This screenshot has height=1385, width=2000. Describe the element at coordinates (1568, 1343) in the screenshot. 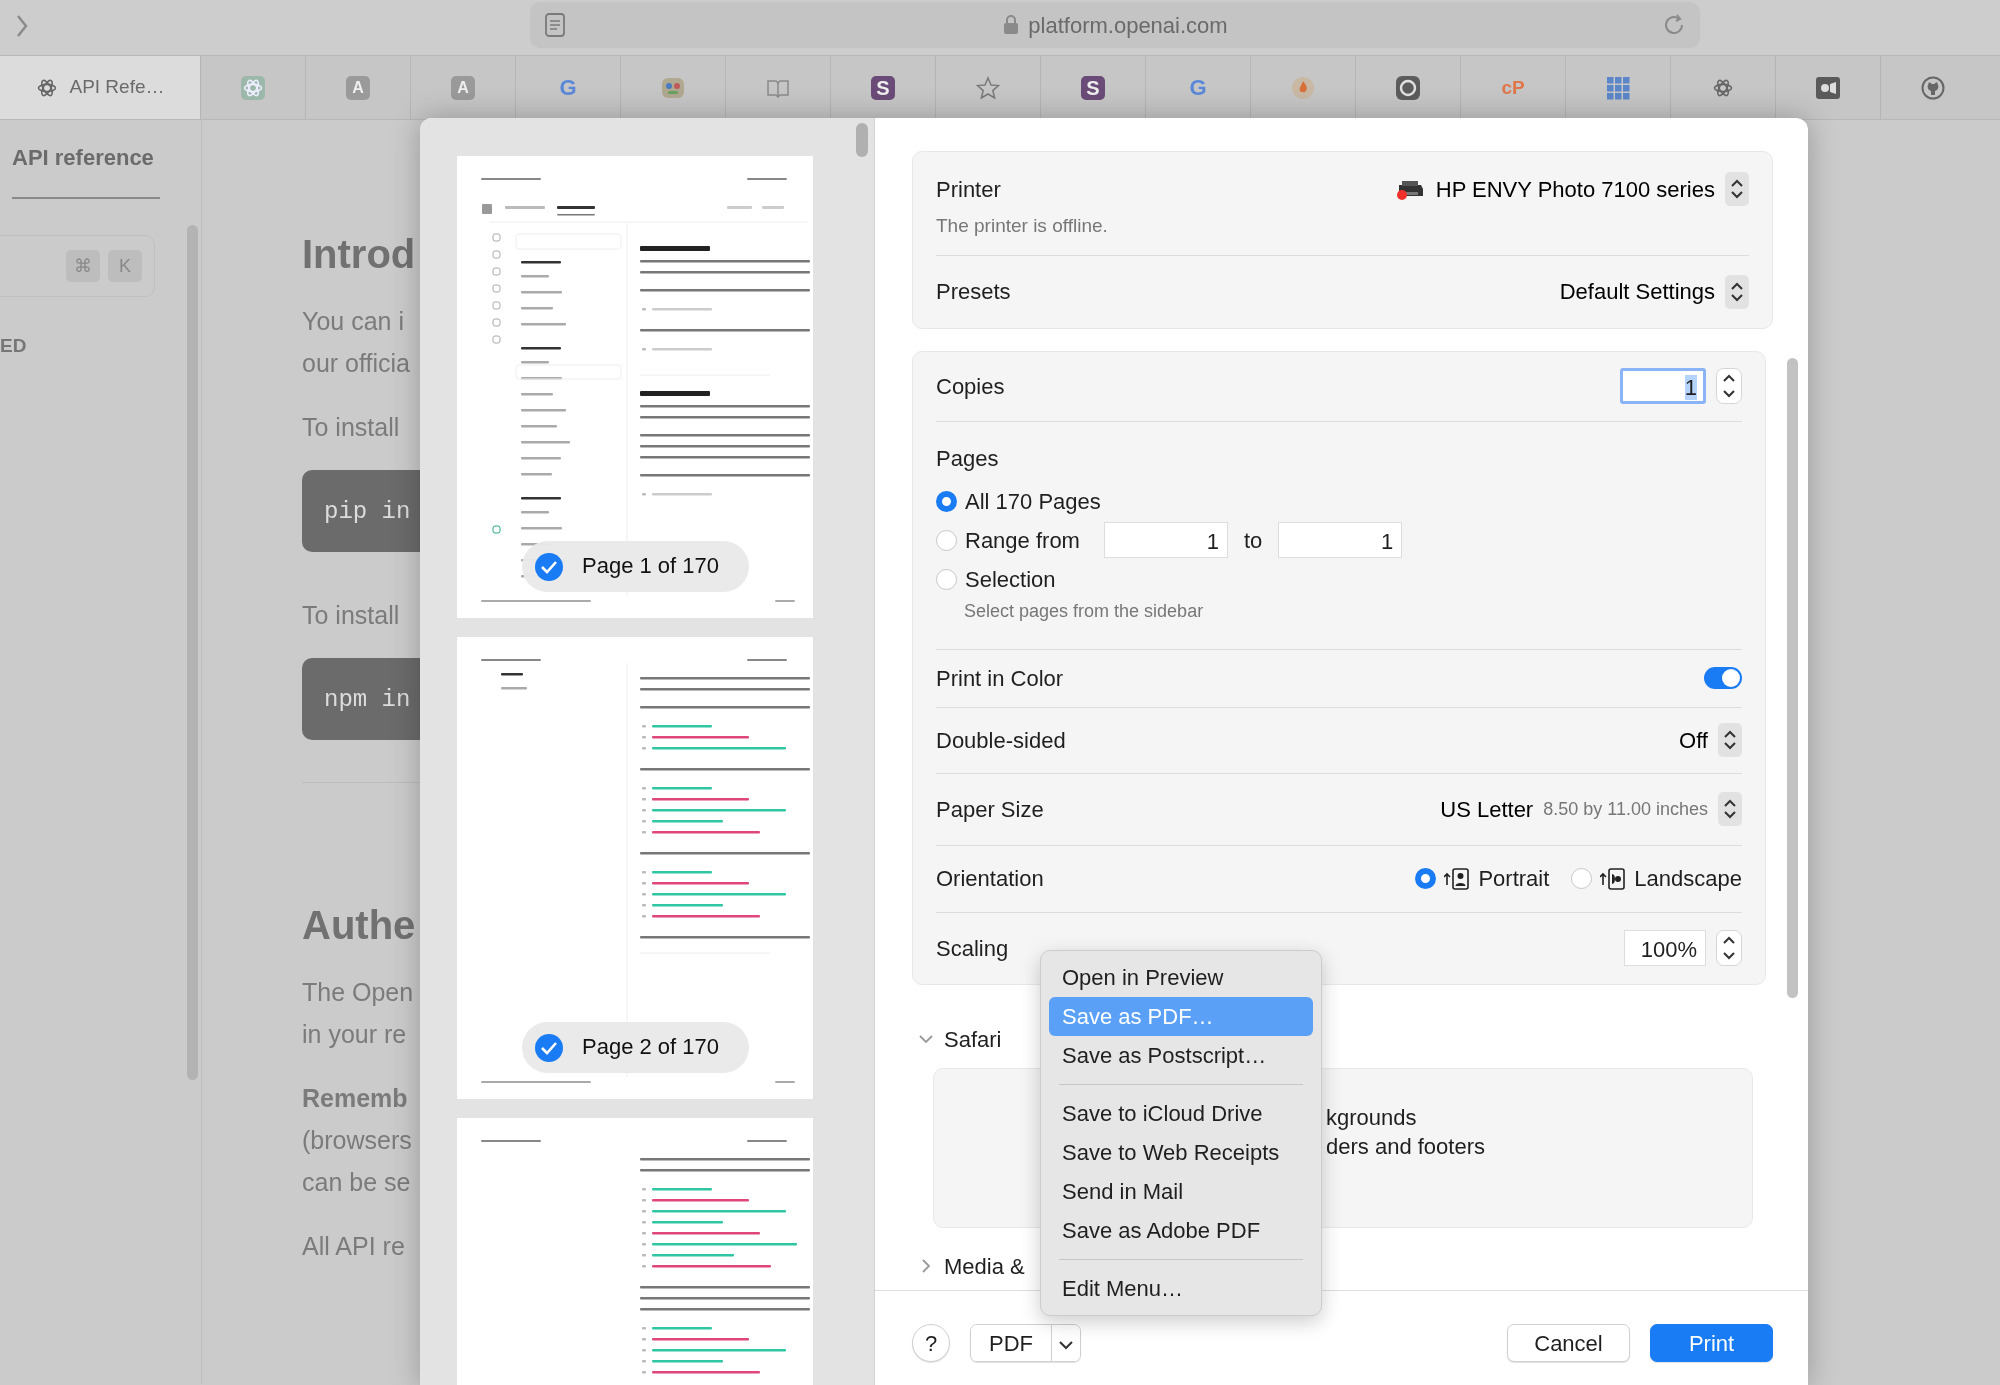

I see `cancel-button: Cancel` at that location.